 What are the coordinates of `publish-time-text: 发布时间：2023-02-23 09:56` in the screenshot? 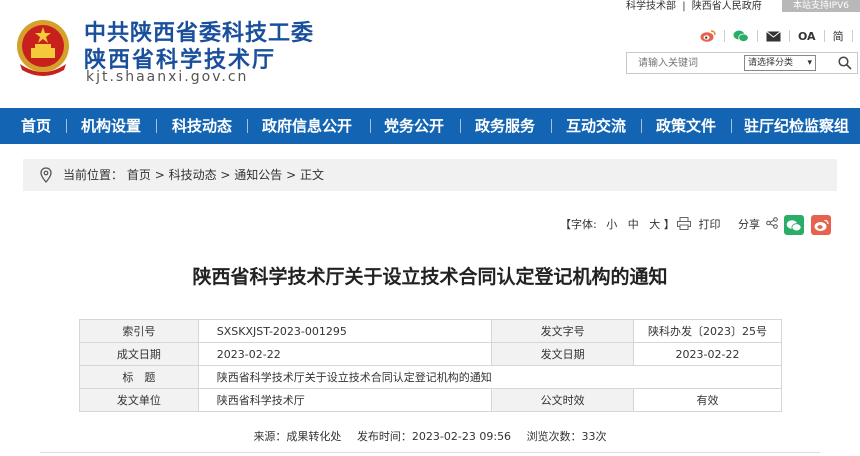 It's located at (434, 436).